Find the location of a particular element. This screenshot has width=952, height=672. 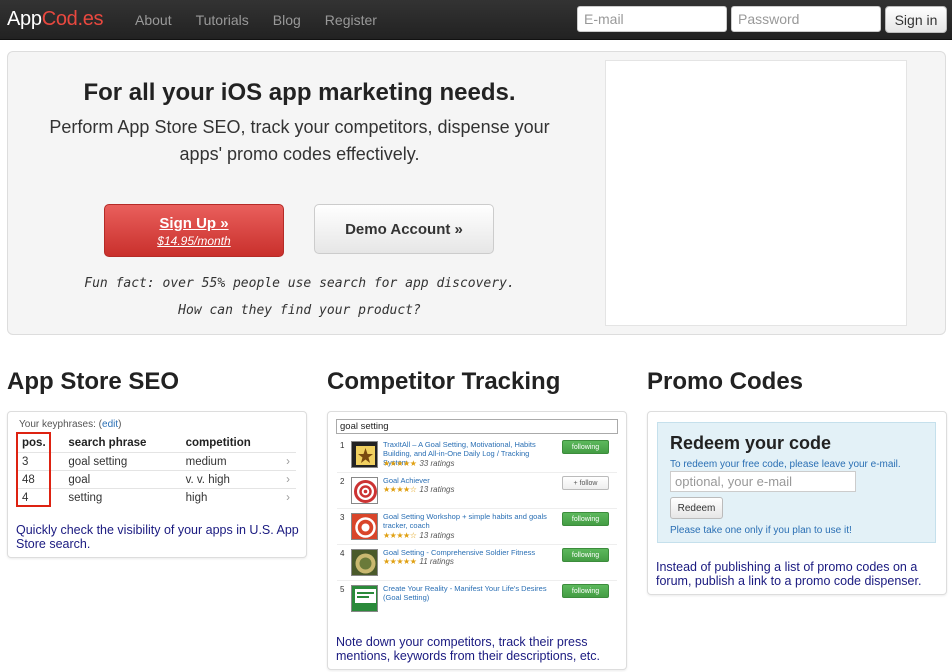

table-row: 3 goal setting medium › is located at coordinates (156, 461).